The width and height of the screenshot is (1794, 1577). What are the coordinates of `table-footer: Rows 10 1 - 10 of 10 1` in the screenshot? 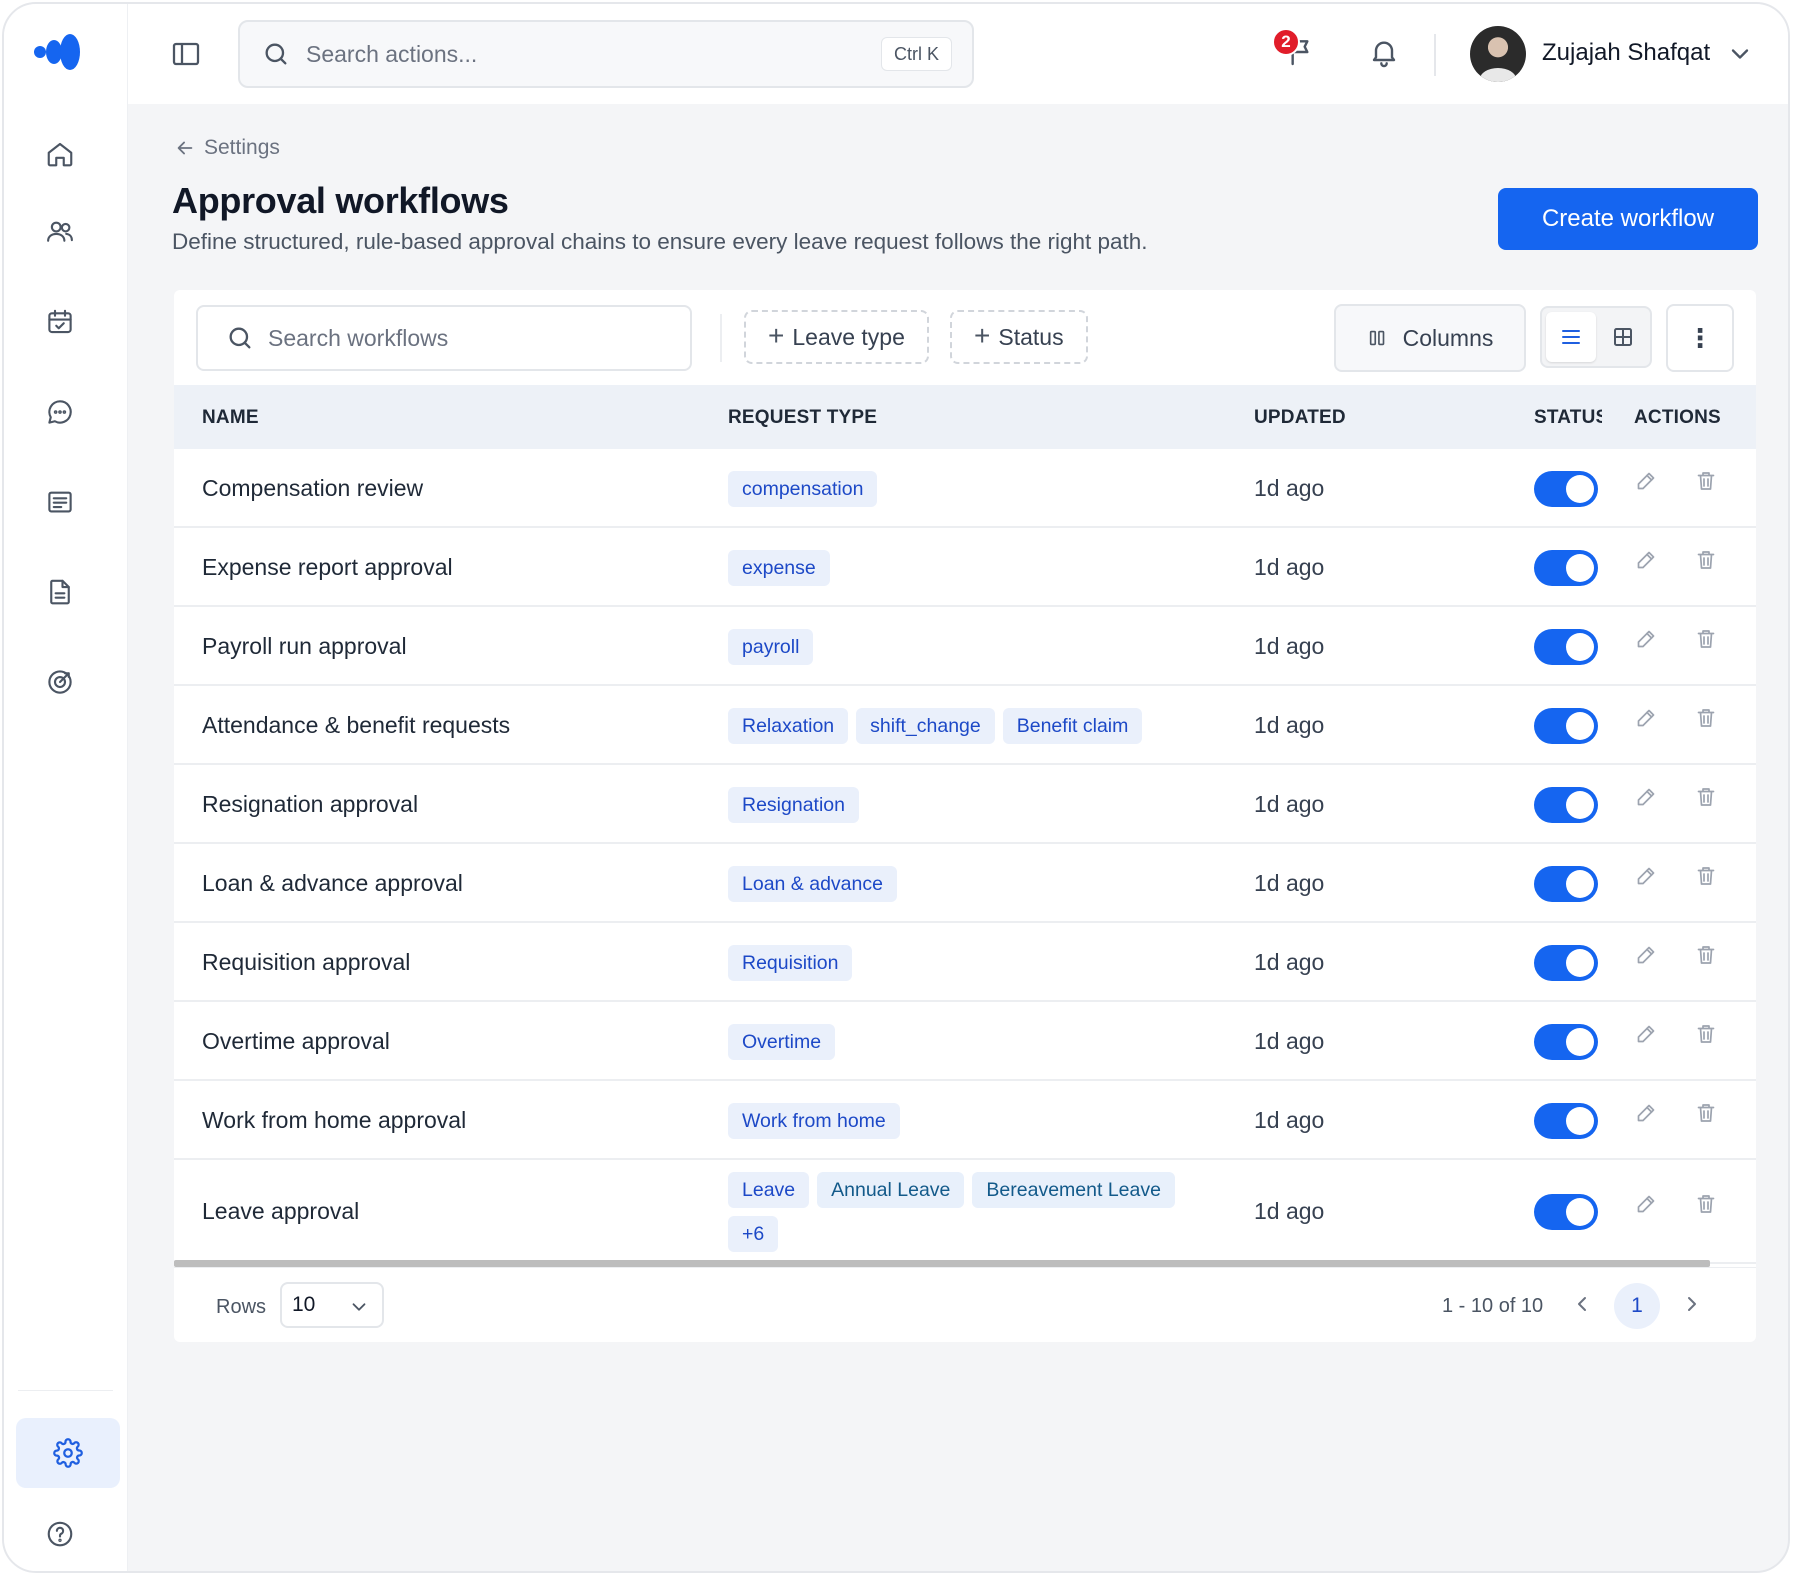 It's located at (965, 1304).